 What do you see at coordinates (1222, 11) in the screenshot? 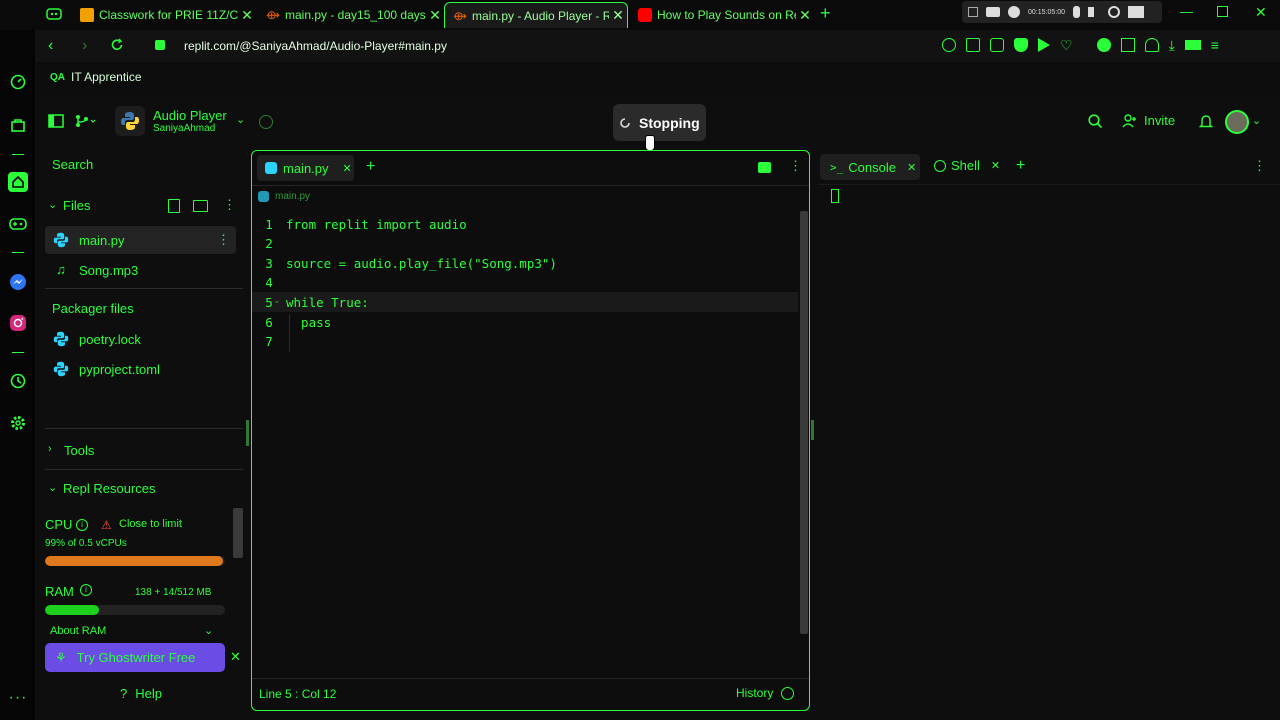
I see `maximize-icon` at bounding box center [1222, 11].